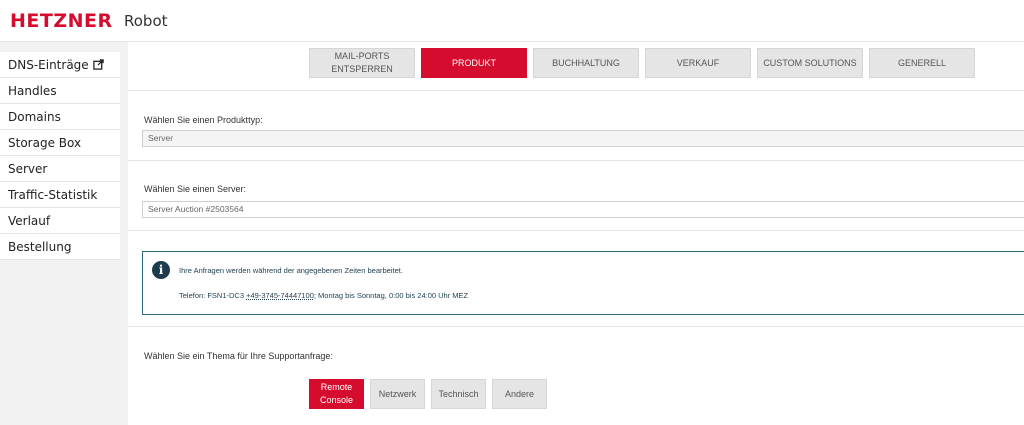  What do you see at coordinates (29, 220) in the screenshot?
I see `sidebar-item-label: Verlauf` at bounding box center [29, 220].